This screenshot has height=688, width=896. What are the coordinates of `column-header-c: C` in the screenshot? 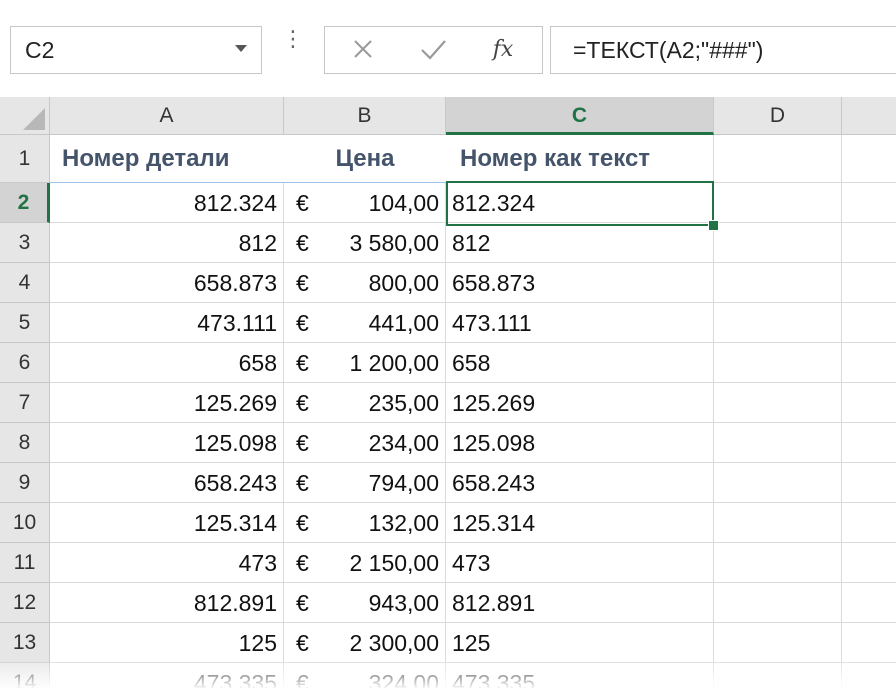 It's located at (580, 116).